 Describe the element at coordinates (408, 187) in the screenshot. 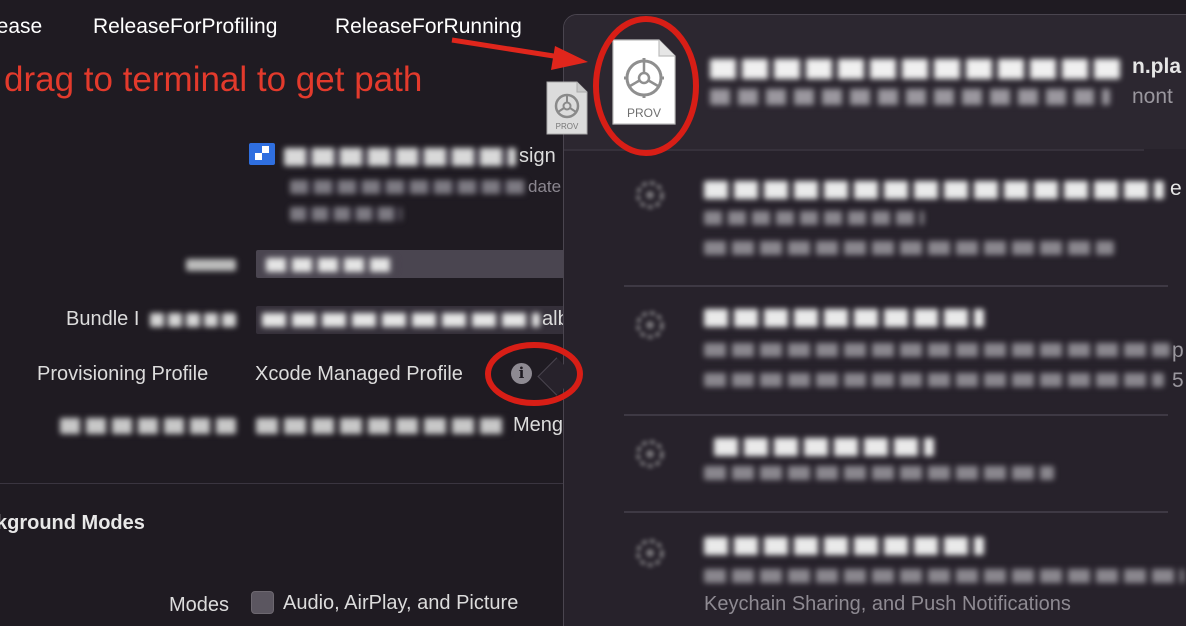

I see `signing-detail-redacted` at that location.